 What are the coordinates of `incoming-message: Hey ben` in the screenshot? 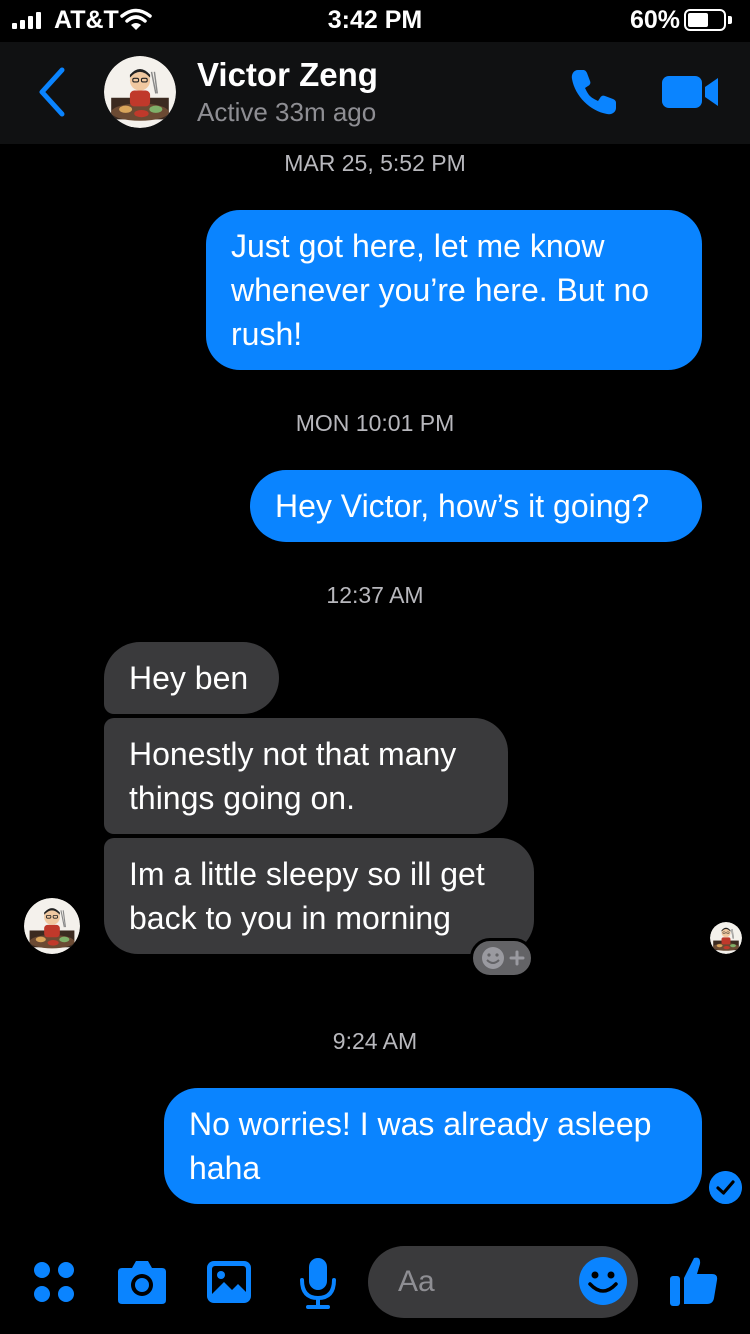 It's located at (191, 678).